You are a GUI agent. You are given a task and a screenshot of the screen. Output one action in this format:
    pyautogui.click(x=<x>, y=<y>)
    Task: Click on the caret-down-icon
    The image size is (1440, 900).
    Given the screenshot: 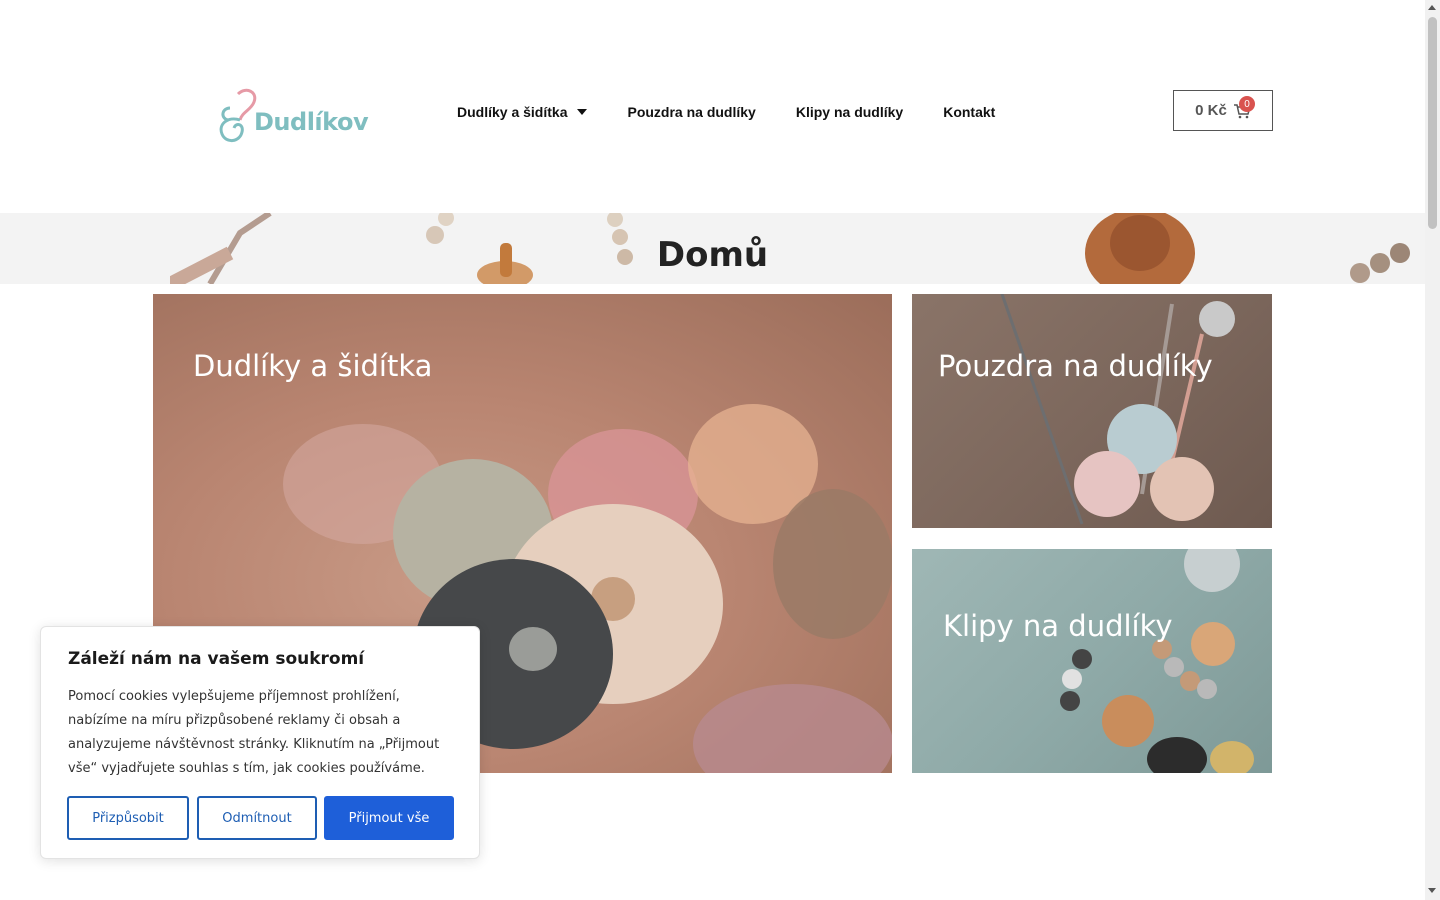 What is the action you would take?
    pyautogui.click(x=582, y=112)
    